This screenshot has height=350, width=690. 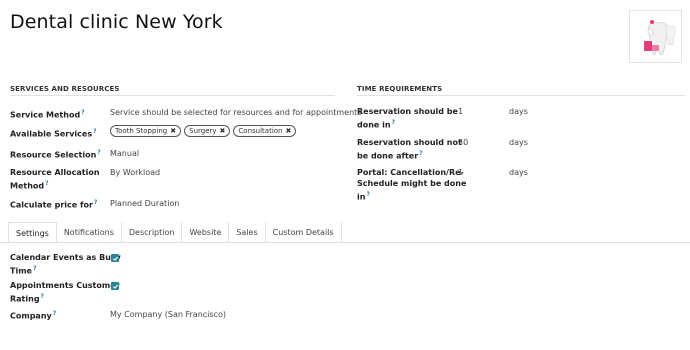 What do you see at coordinates (65, 292) in the screenshot?
I see `customer-rating-label: Appointments Customer Rating?` at bounding box center [65, 292].